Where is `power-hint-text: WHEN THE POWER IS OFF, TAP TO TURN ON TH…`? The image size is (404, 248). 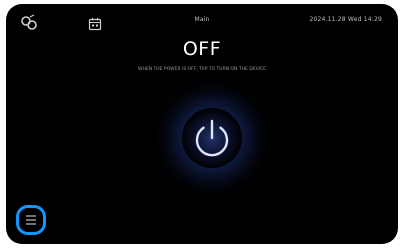 power-hint-text: WHEN THE POWER IS OFF, TAP TO TURN ON TH… is located at coordinates (202, 69).